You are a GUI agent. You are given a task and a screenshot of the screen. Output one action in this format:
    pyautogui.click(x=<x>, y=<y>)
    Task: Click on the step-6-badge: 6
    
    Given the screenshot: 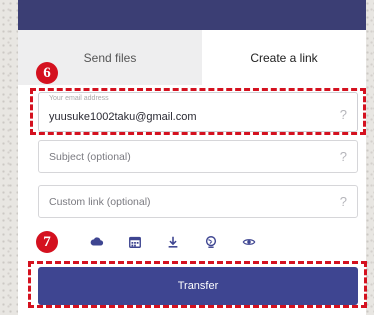 What is the action you would take?
    pyautogui.click(x=47, y=73)
    